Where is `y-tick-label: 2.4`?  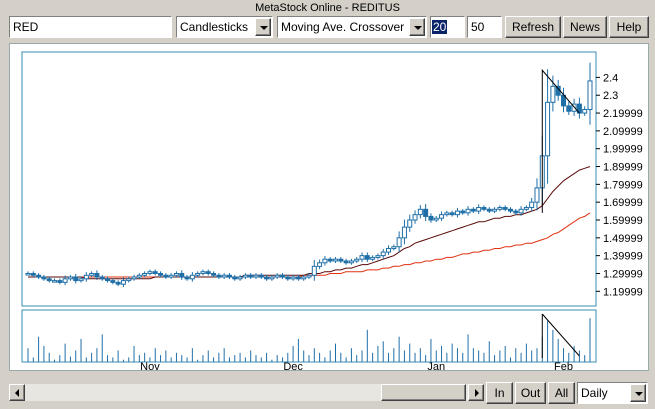 y-tick-label: 2.4 is located at coordinates (610, 78).